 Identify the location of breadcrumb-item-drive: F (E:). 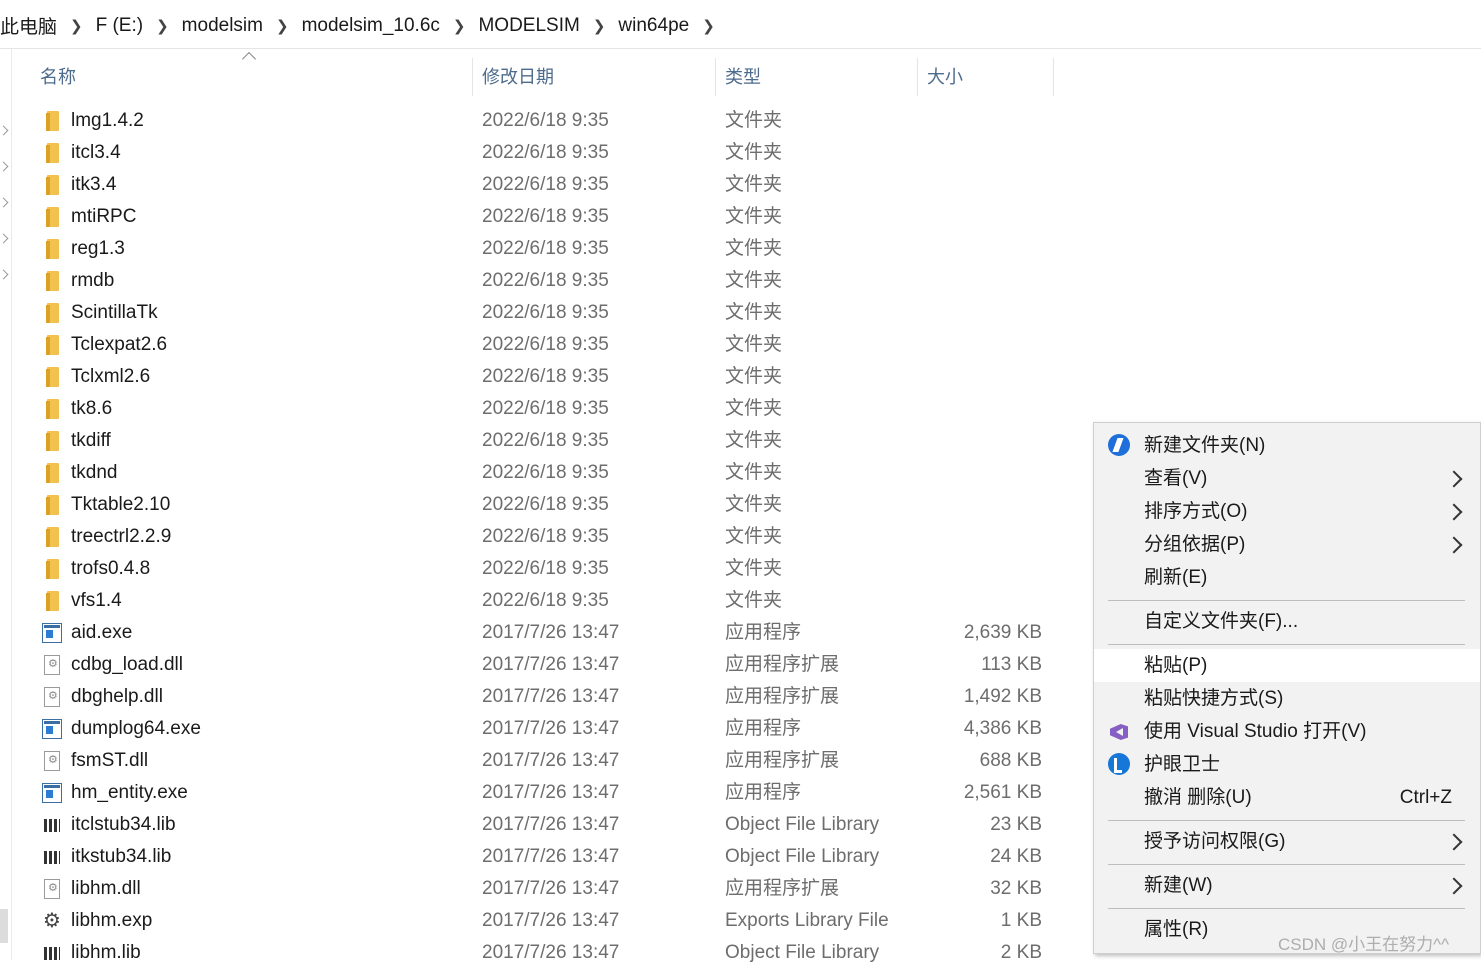
(120, 26).